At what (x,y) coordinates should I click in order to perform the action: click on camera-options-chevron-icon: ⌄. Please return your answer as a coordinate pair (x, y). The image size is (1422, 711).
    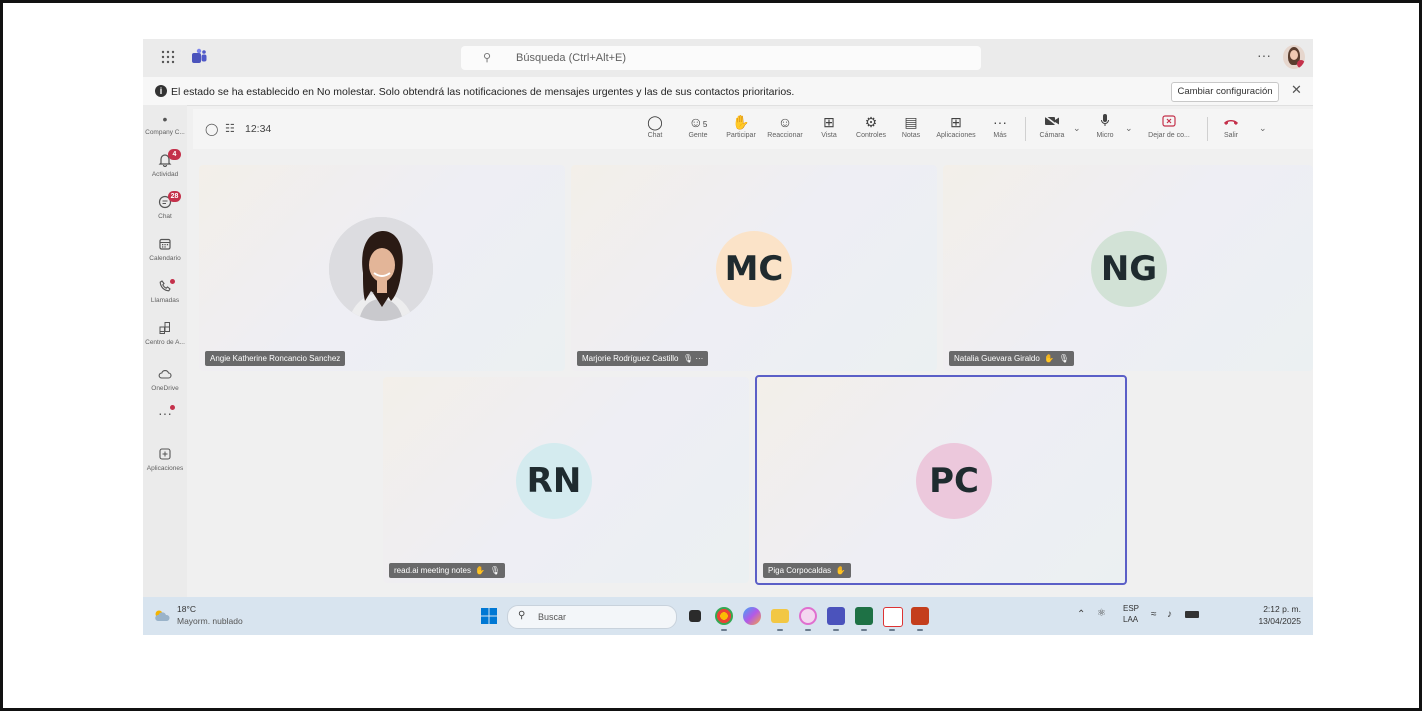
    Looking at the image, I should click on (1077, 128).